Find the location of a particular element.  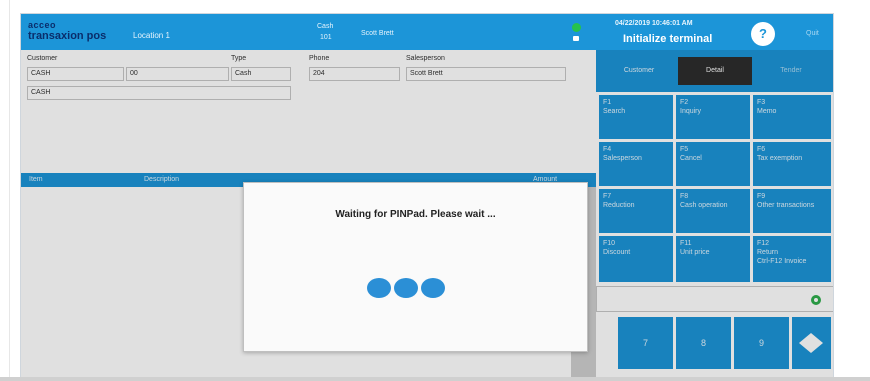

logo-line1: acceo is located at coordinates (42, 25).